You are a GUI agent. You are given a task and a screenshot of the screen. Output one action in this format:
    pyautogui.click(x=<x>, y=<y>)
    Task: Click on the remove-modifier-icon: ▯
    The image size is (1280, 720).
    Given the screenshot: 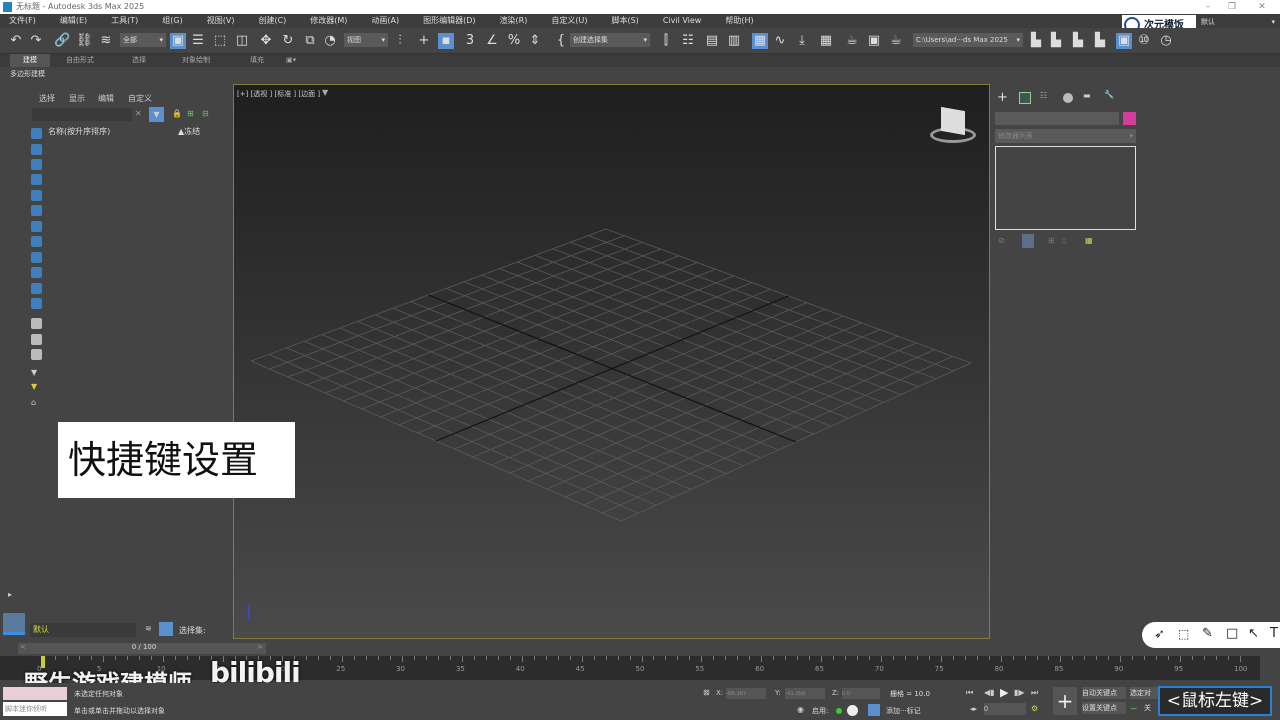 What is the action you would take?
    pyautogui.click(x=1064, y=240)
    